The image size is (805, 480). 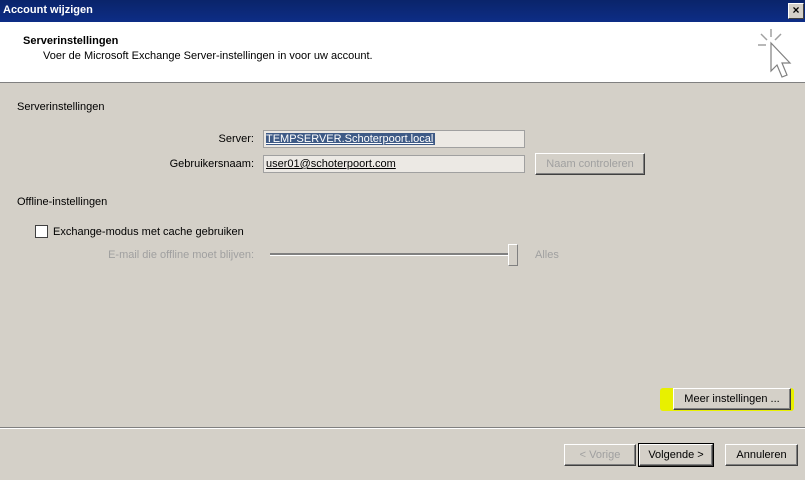 I want to click on server-input: TEMPSERVER.Schoterpoort.local, so click(x=394, y=139).